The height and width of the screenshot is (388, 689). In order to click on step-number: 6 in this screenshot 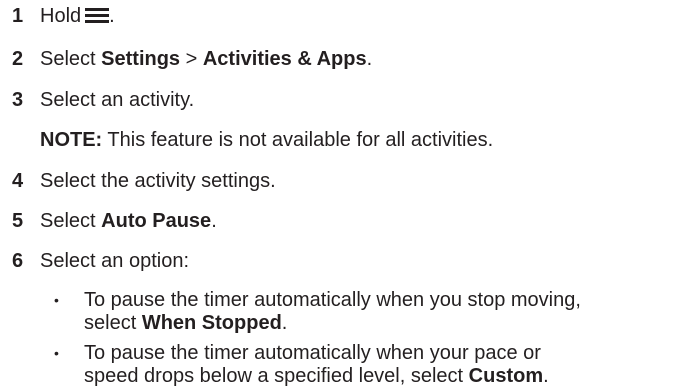, I will do `click(18, 261)`.